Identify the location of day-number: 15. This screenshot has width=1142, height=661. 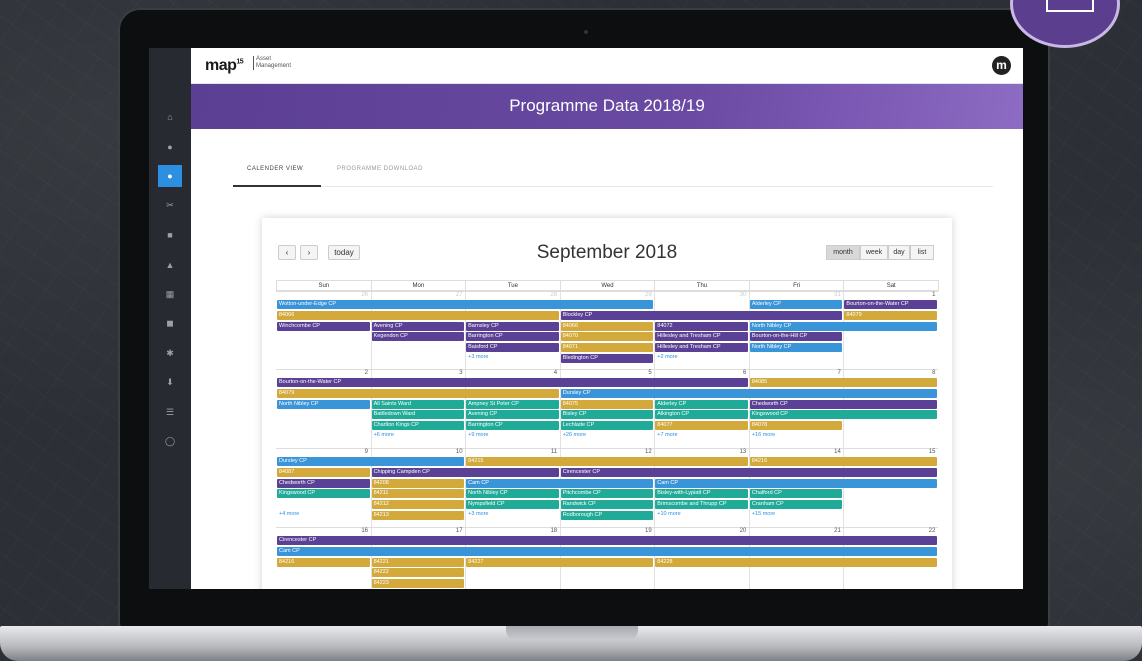
(889, 452).